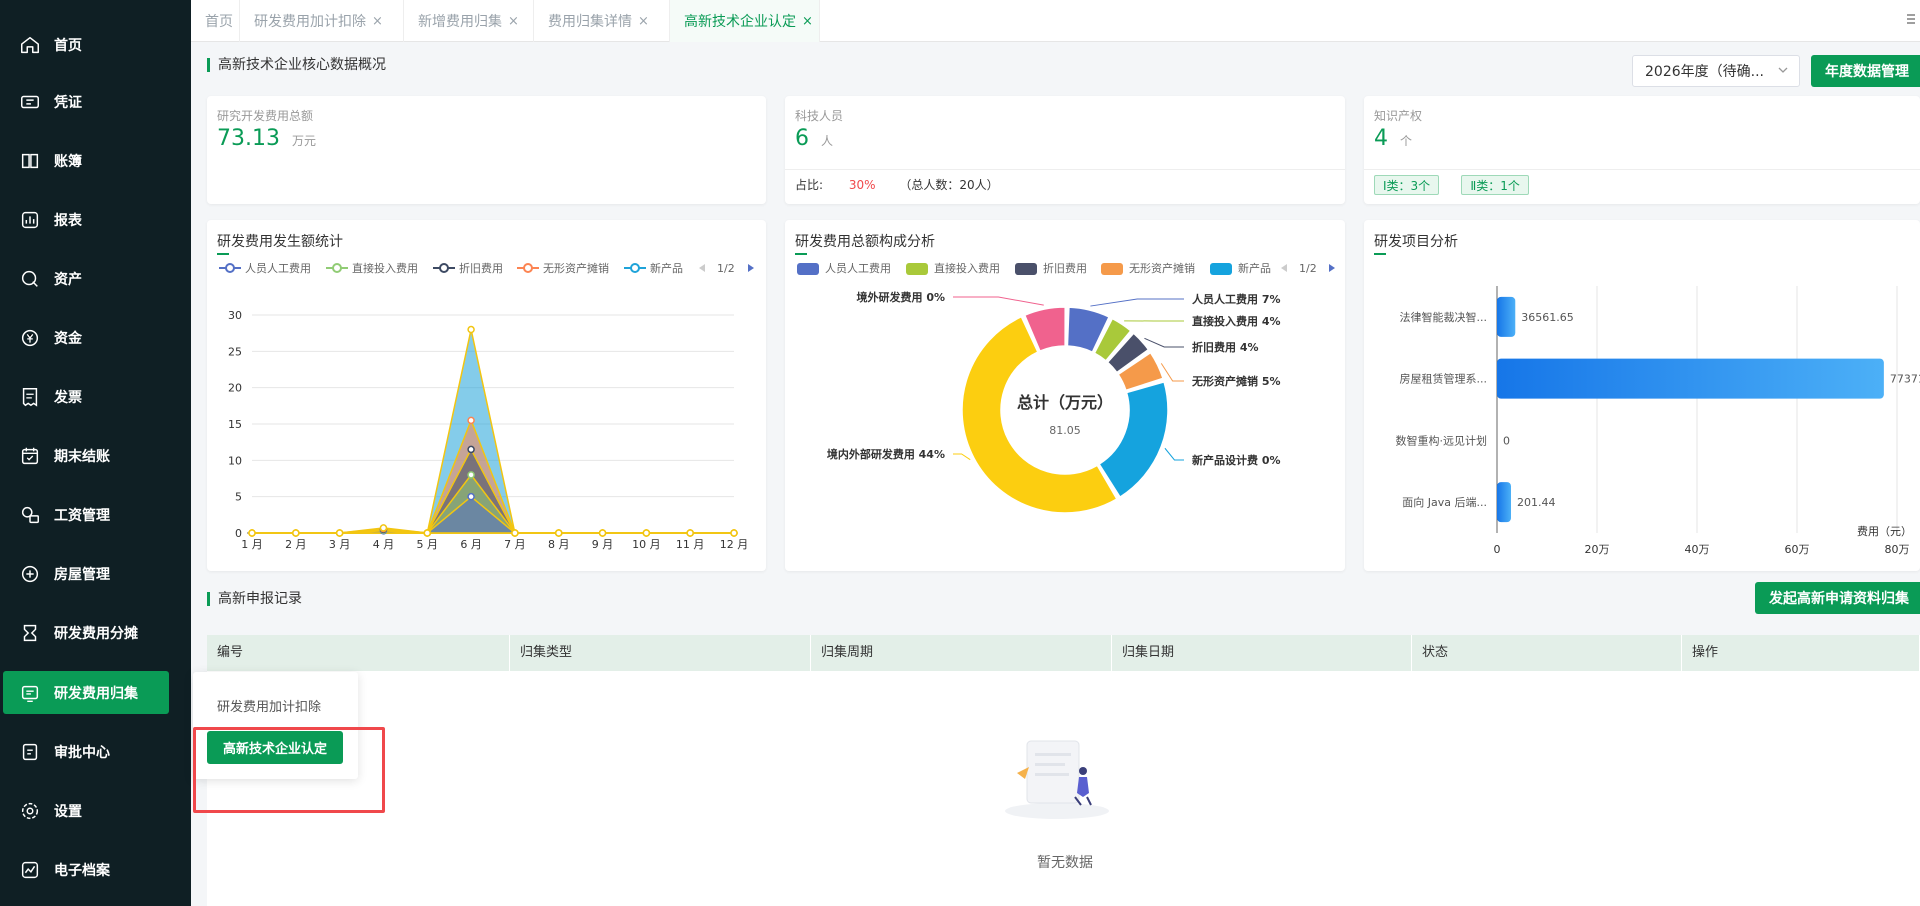  I want to click on archive-icon, so click(30, 870).